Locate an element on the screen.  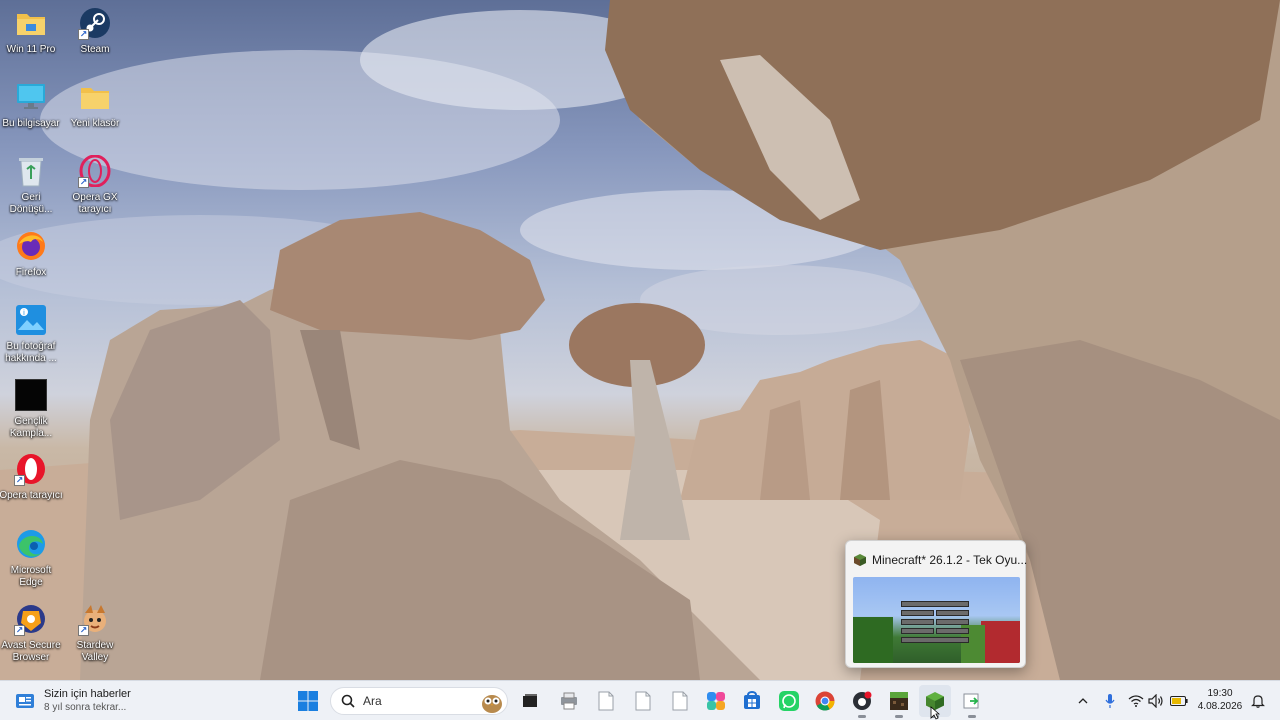
speaker-icon is located at coordinates (1155, 701).